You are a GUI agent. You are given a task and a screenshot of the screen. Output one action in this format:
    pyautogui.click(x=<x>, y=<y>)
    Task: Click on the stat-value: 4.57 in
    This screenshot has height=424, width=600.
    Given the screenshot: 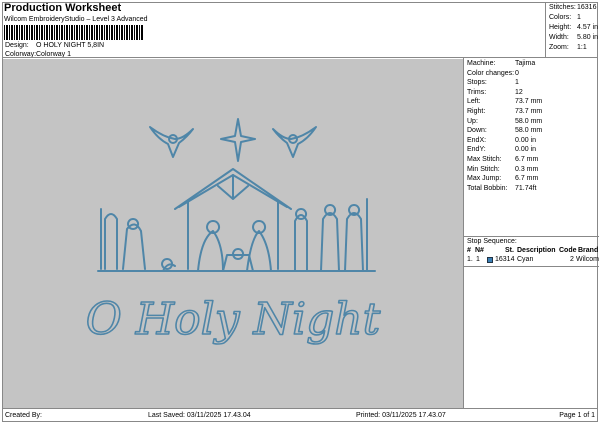 What is the action you would take?
    pyautogui.click(x=588, y=27)
    